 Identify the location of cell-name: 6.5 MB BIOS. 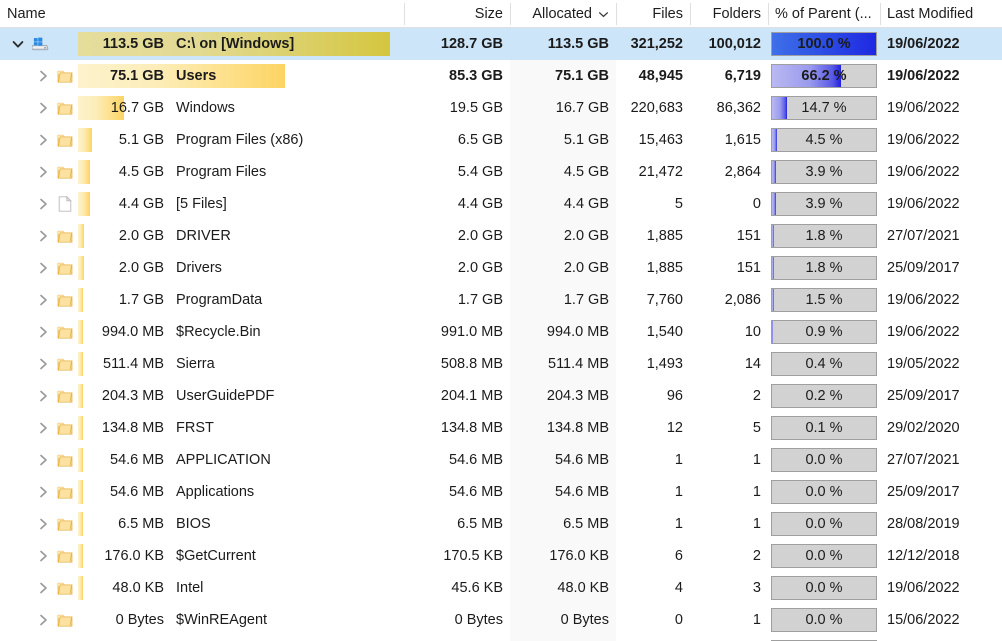
(202, 524).